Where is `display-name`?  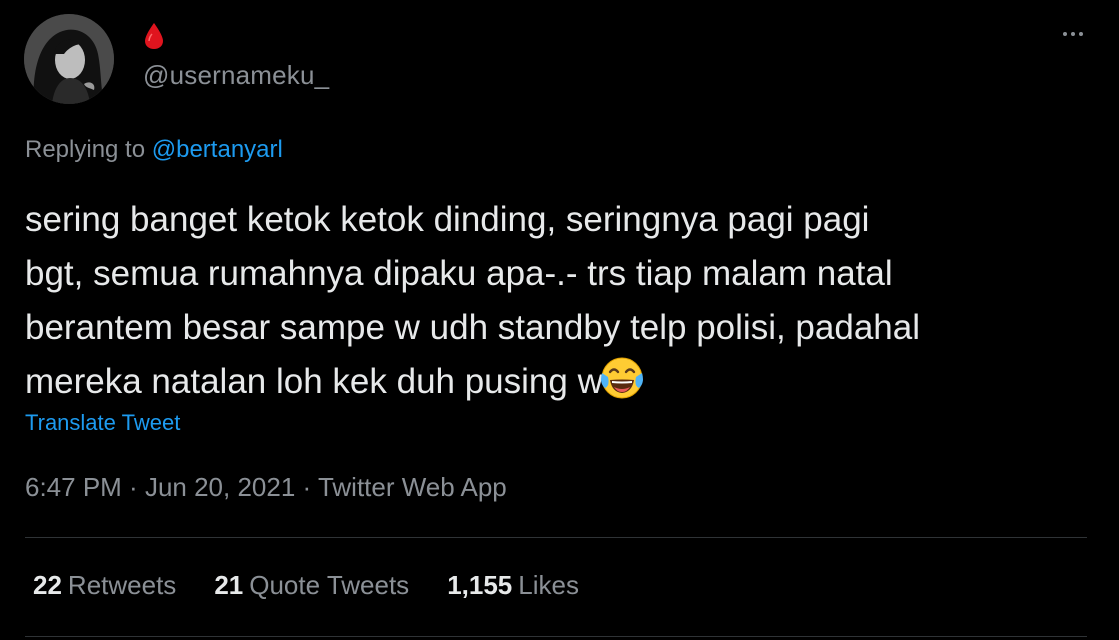
display-name is located at coordinates (154, 36).